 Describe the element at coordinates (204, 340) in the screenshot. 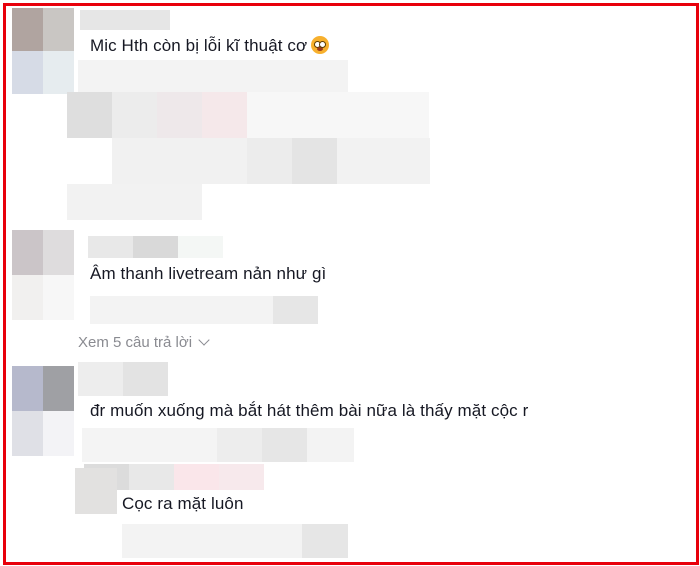

I see `chevron-down-icon` at that location.